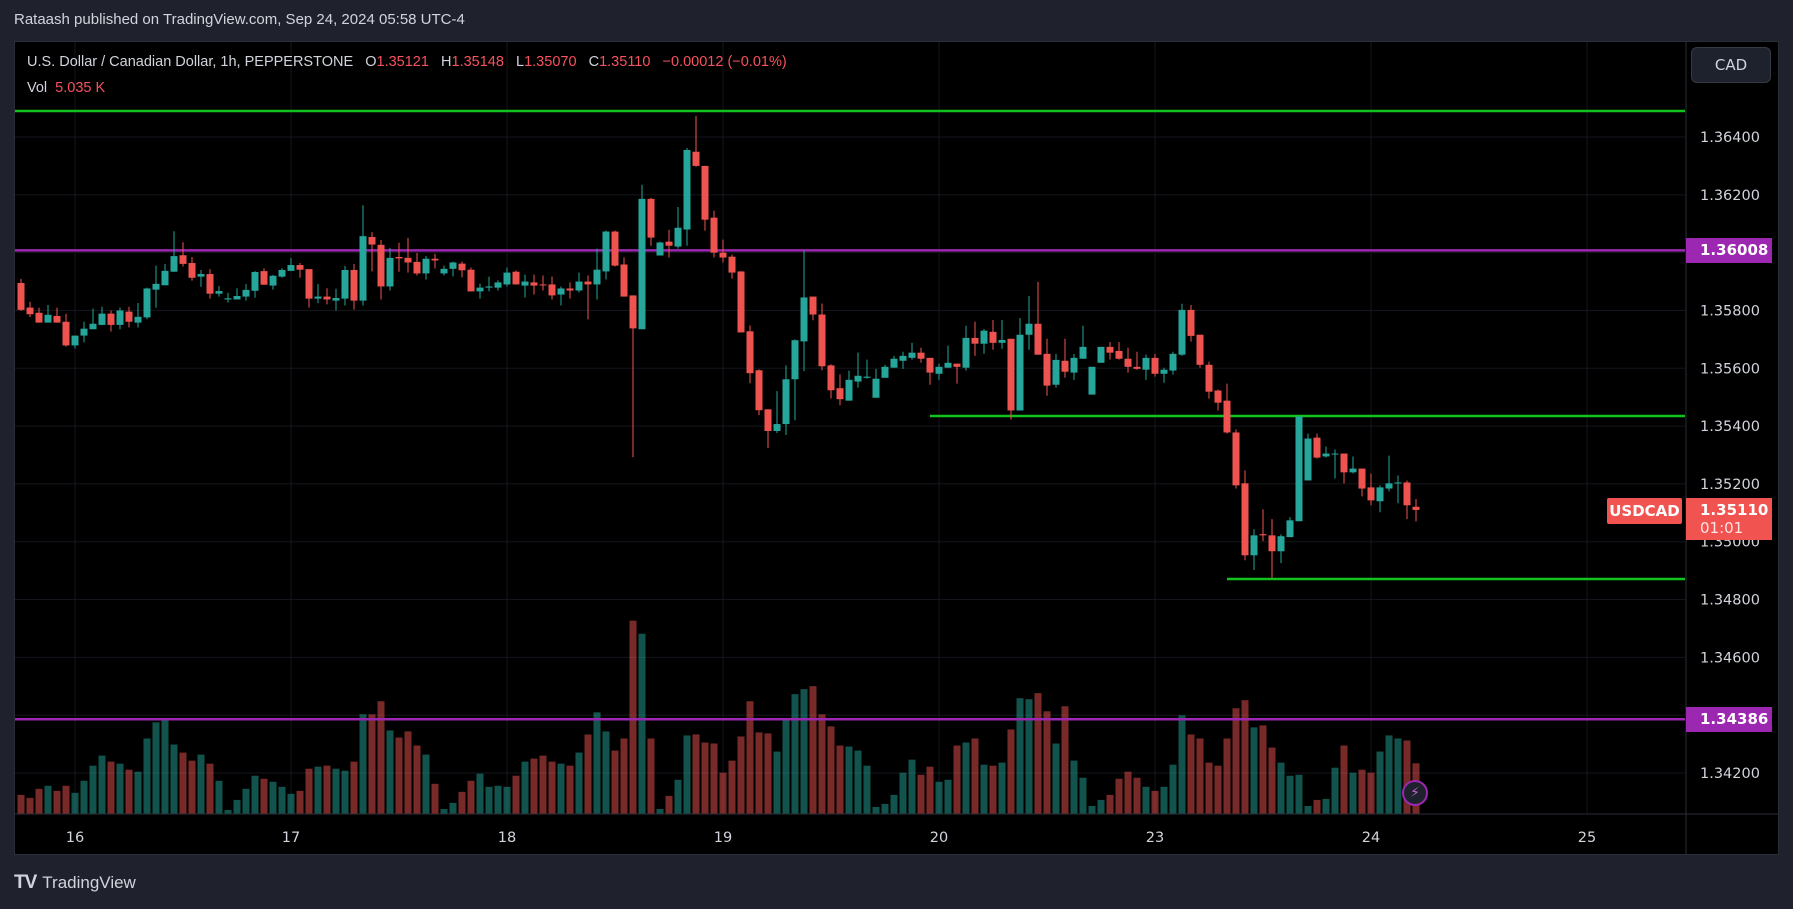 The height and width of the screenshot is (909, 1793). What do you see at coordinates (75, 883) in the screenshot?
I see `tradingview-logo: TV TradingView` at bounding box center [75, 883].